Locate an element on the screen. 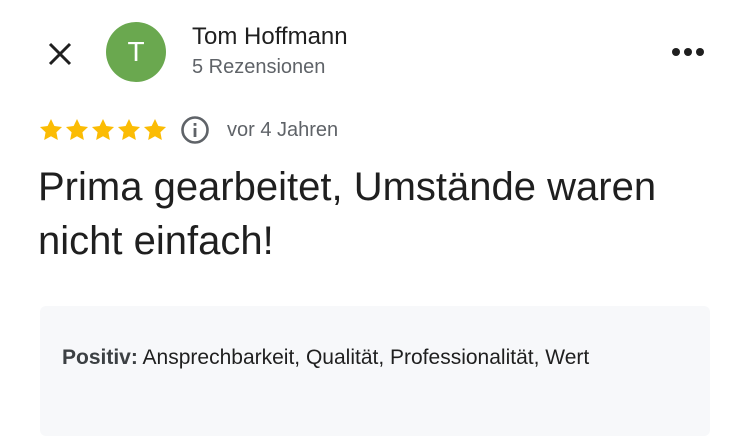 The image size is (750, 436). review-time: vor 4 Jahren is located at coordinates (283, 129).